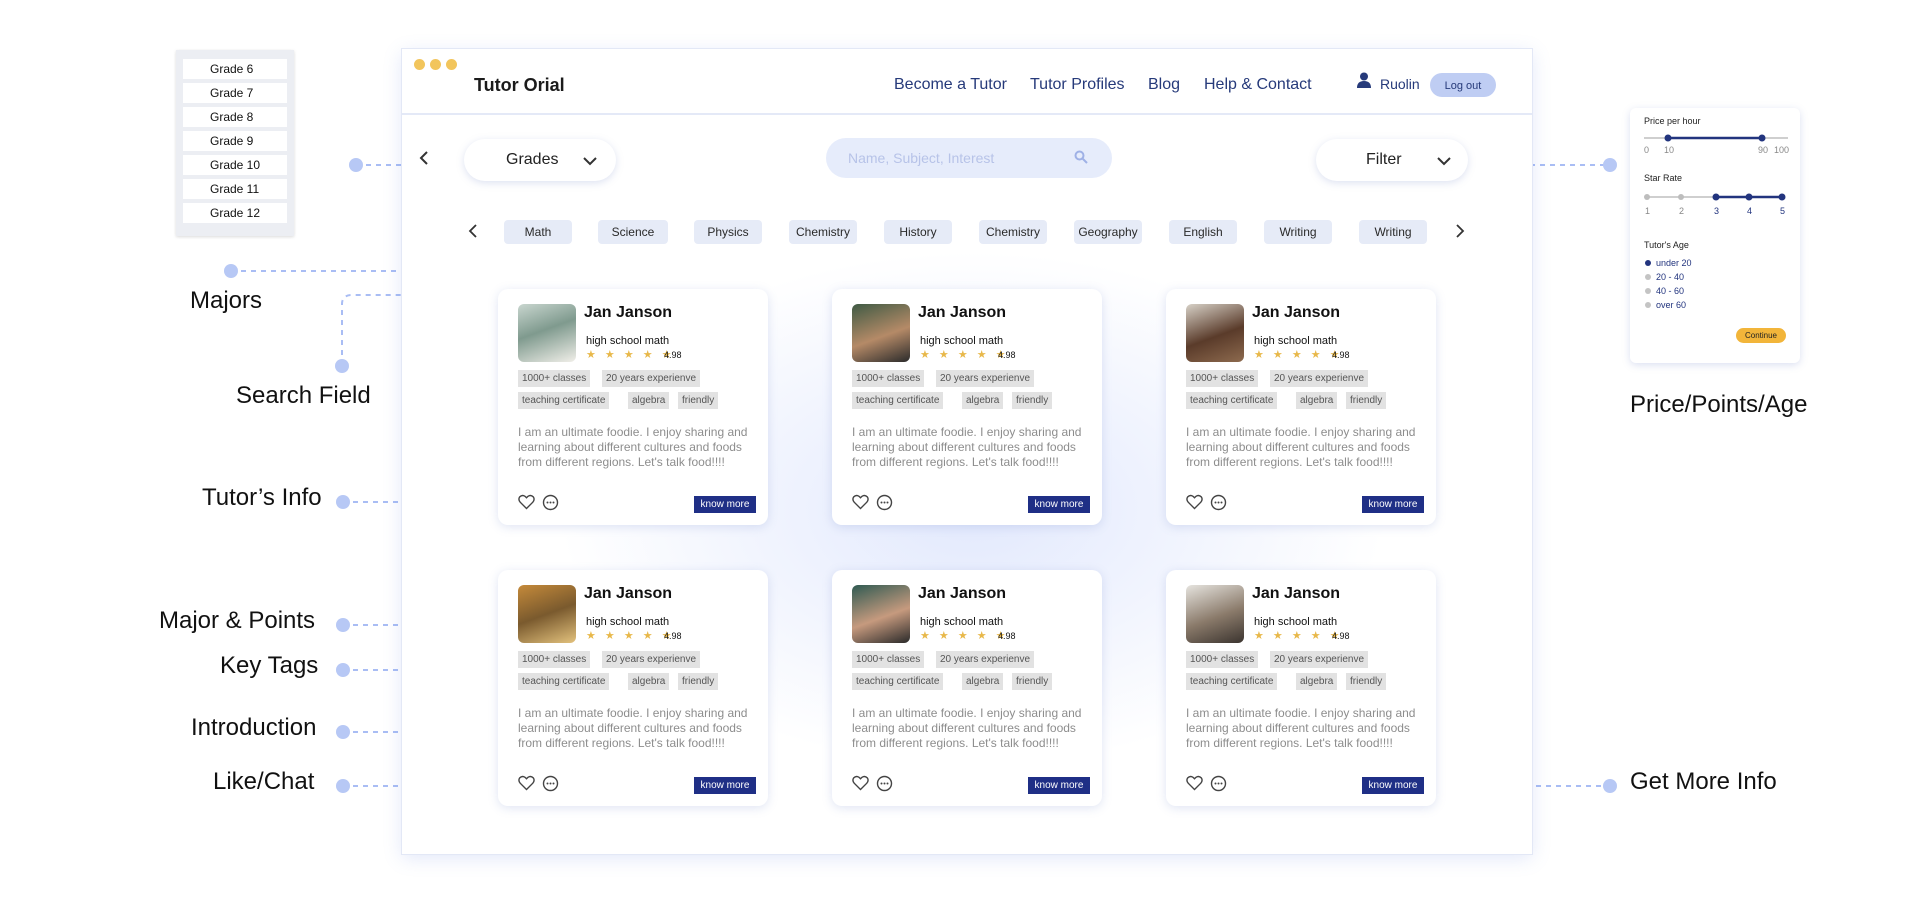 The width and height of the screenshot is (1920, 910). I want to click on grade-option: Grade 6, so click(235, 69).